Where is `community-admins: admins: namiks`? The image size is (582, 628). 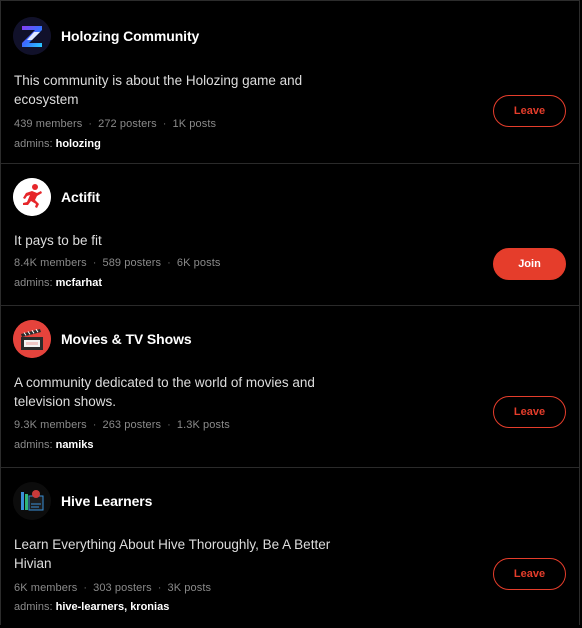
community-admins: admins: namiks is located at coordinates (54, 445).